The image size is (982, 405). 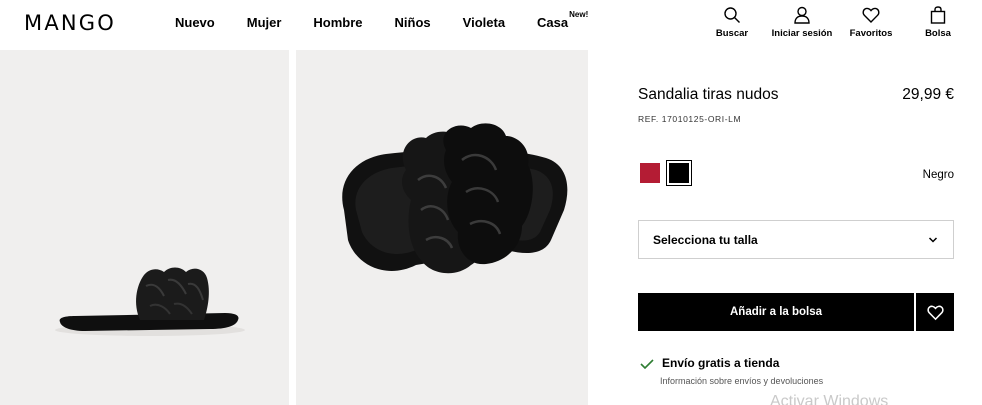 I want to click on product-reference: REF. 17010125-ORI-LM, so click(x=690, y=119).